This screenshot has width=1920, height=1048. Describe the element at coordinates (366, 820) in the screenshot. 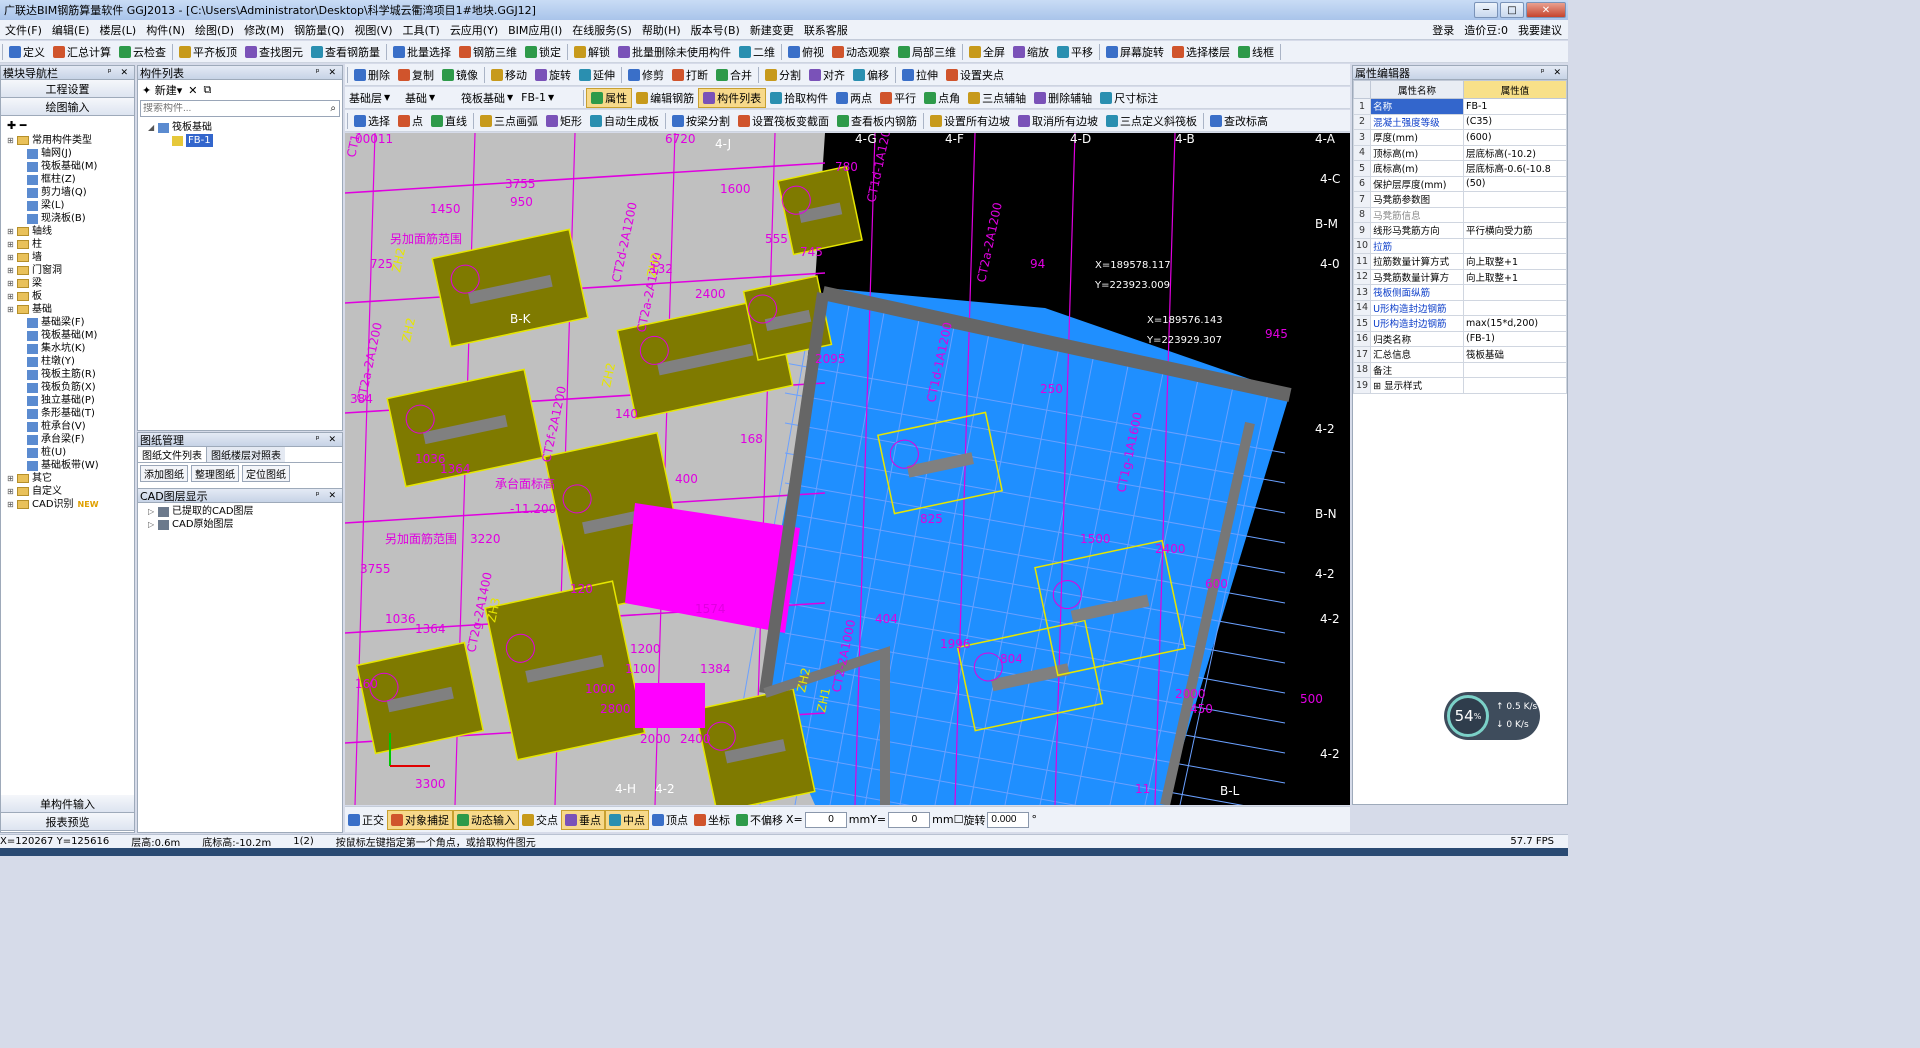

I see `snap-btn-0: 正交` at that location.